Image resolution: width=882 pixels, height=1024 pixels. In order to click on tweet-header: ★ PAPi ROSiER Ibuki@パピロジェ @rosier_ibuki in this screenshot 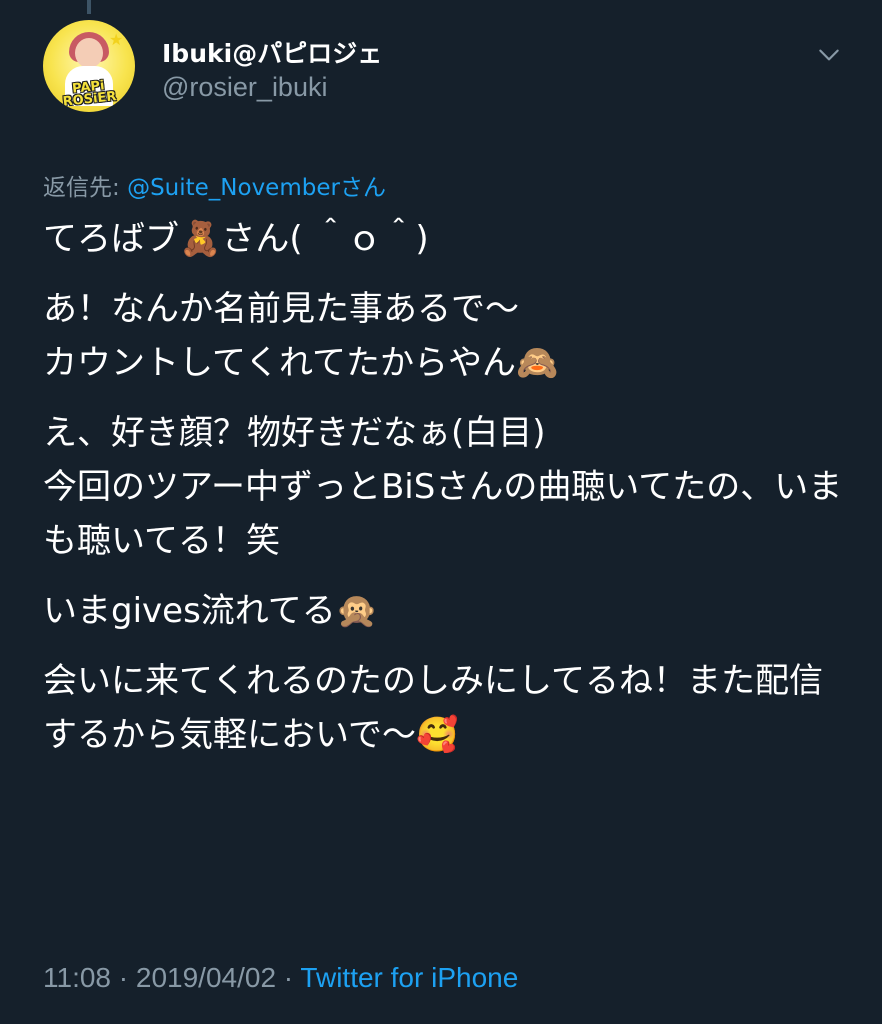, I will do `click(442, 70)`.